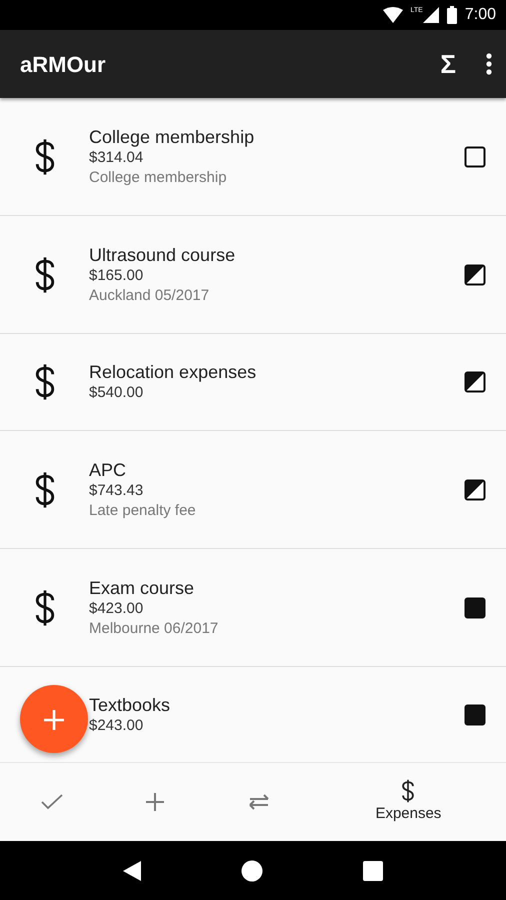 The height and width of the screenshot is (900, 506). What do you see at coordinates (162, 255) in the screenshot?
I see `expense-title: Ultrasound course` at bounding box center [162, 255].